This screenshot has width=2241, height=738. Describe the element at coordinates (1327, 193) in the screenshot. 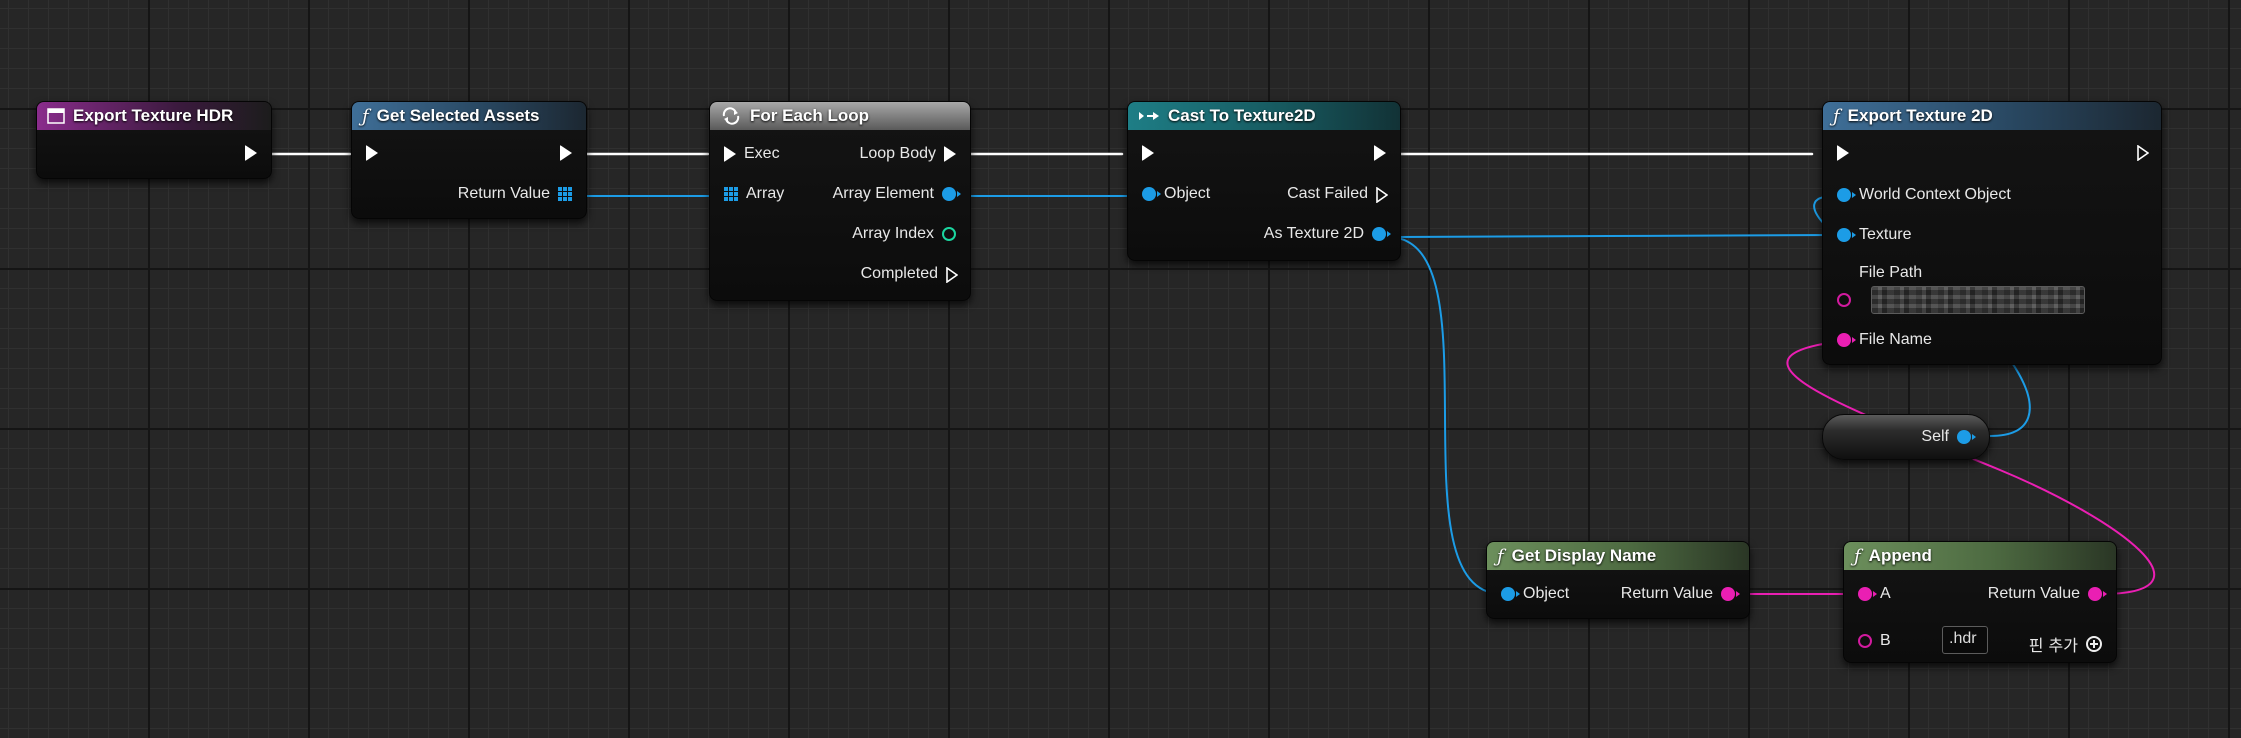

I see `pin-label: Cast Failed` at that location.